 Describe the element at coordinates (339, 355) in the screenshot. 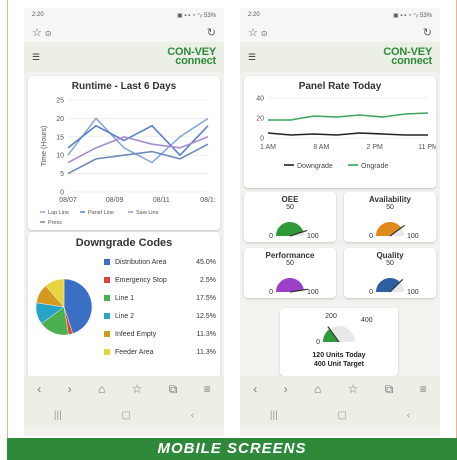

I see `units-today: 120 Units Today` at that location.